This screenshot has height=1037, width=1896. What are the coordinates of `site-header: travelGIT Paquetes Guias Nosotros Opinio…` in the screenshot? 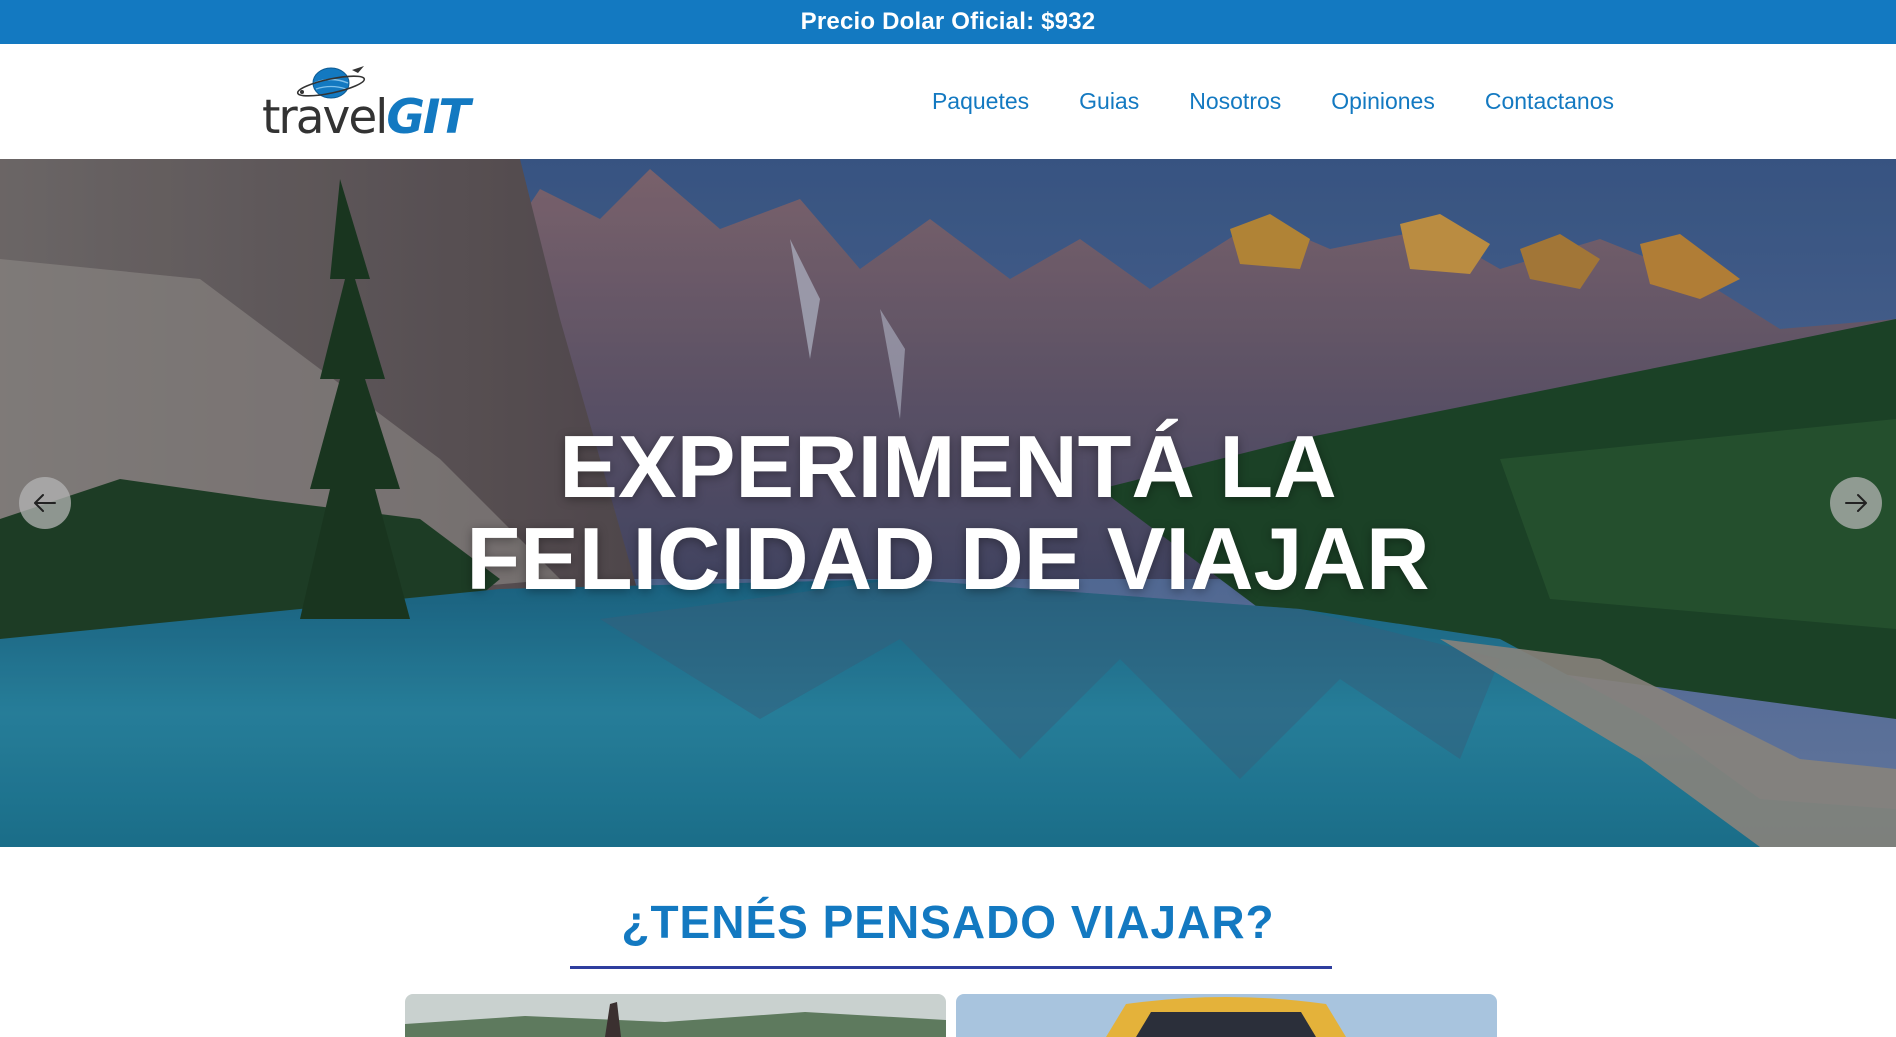 It's located at (948, 101).